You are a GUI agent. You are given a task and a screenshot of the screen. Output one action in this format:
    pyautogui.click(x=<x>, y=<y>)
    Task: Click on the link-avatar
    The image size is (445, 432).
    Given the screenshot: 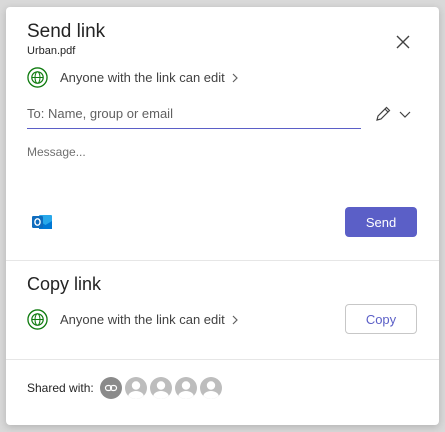 What is the action you would take?
    pyautogui.click(x=110, y=388)
    